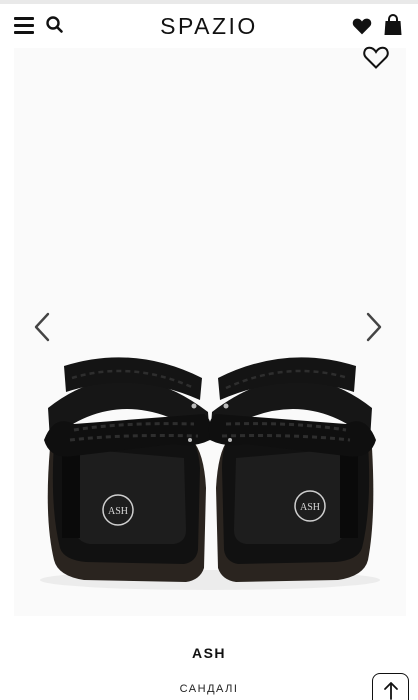 The image size is (418, 700). I want to click on bag-icon, so click(393, 25).